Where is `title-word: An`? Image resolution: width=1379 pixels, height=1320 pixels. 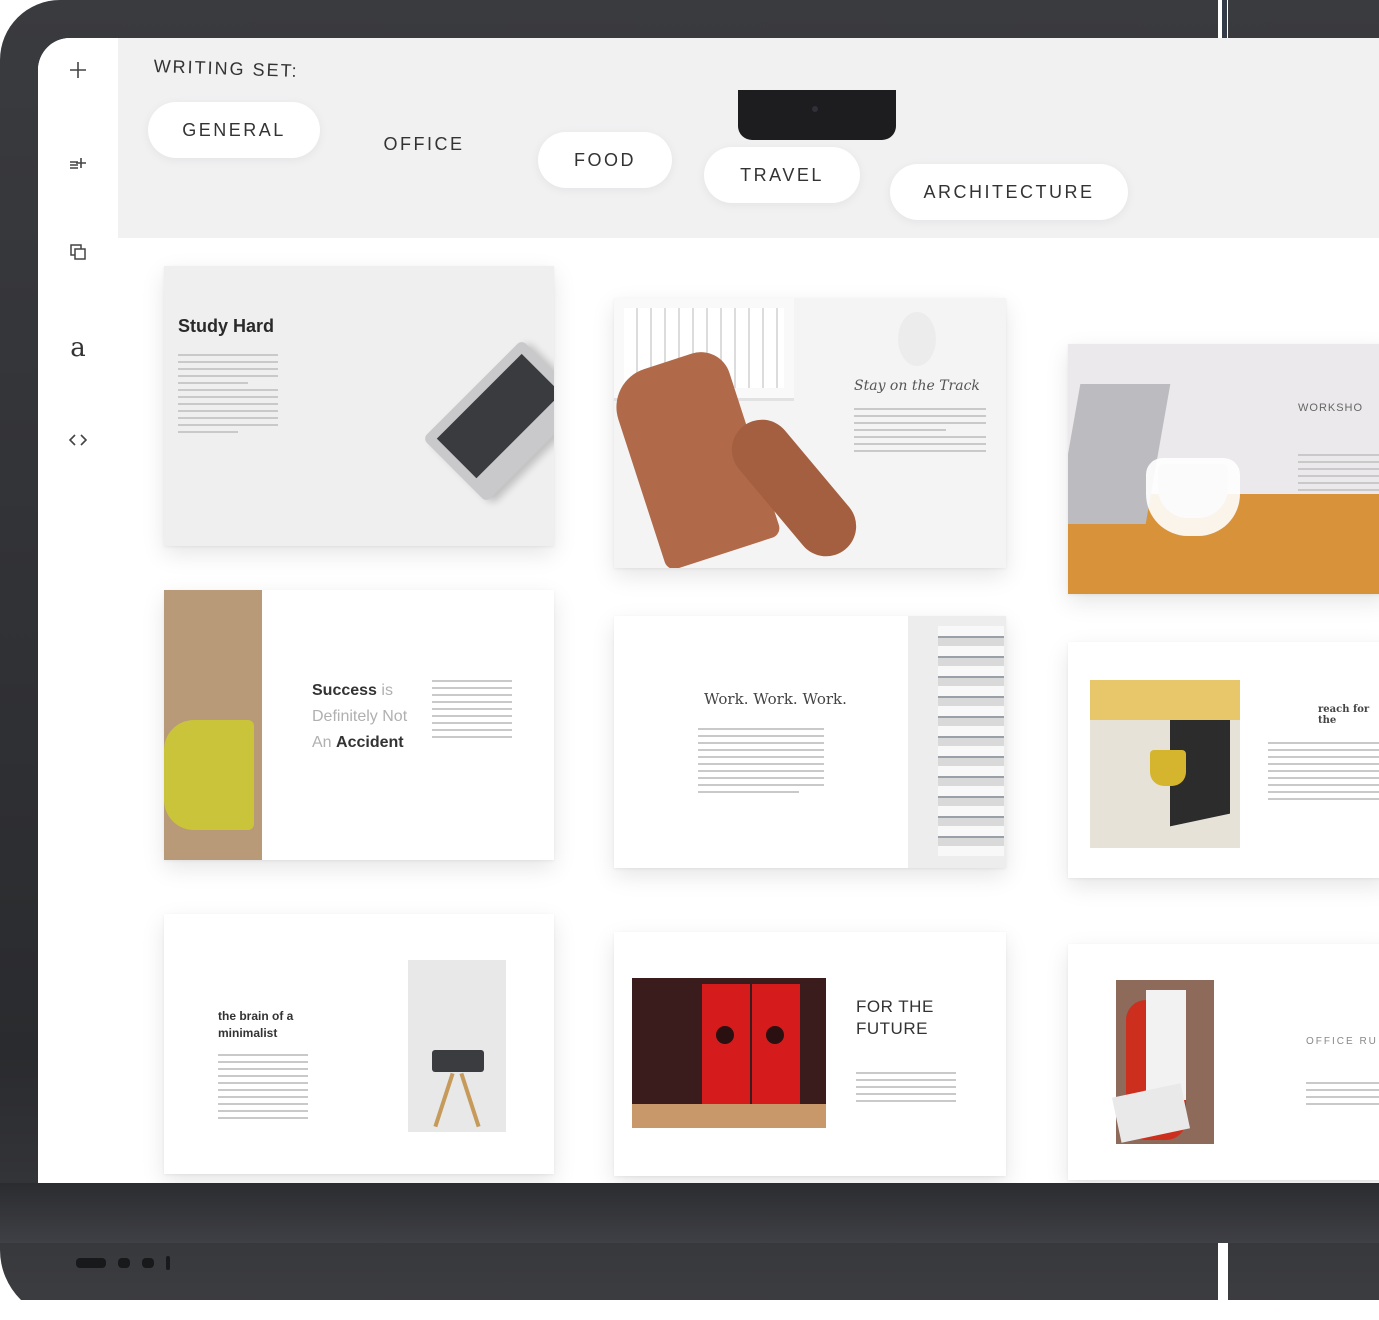 title-word: An is located at coordinates (322, 742).